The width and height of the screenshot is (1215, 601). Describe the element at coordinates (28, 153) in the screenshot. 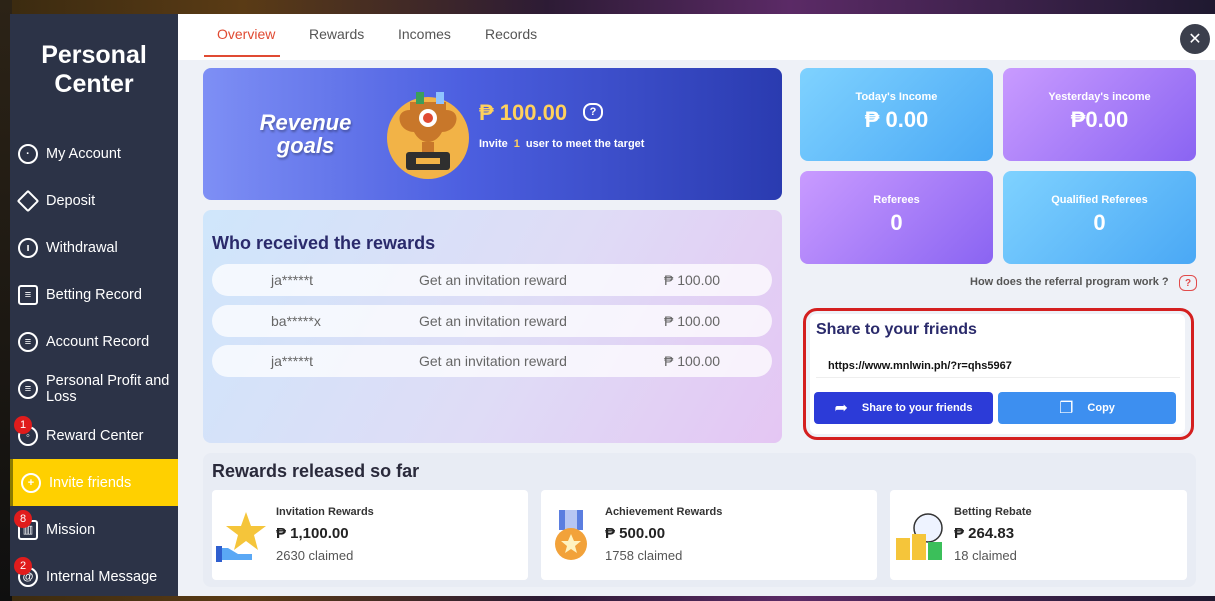

I see `user-circle-icon: ·` at that location.